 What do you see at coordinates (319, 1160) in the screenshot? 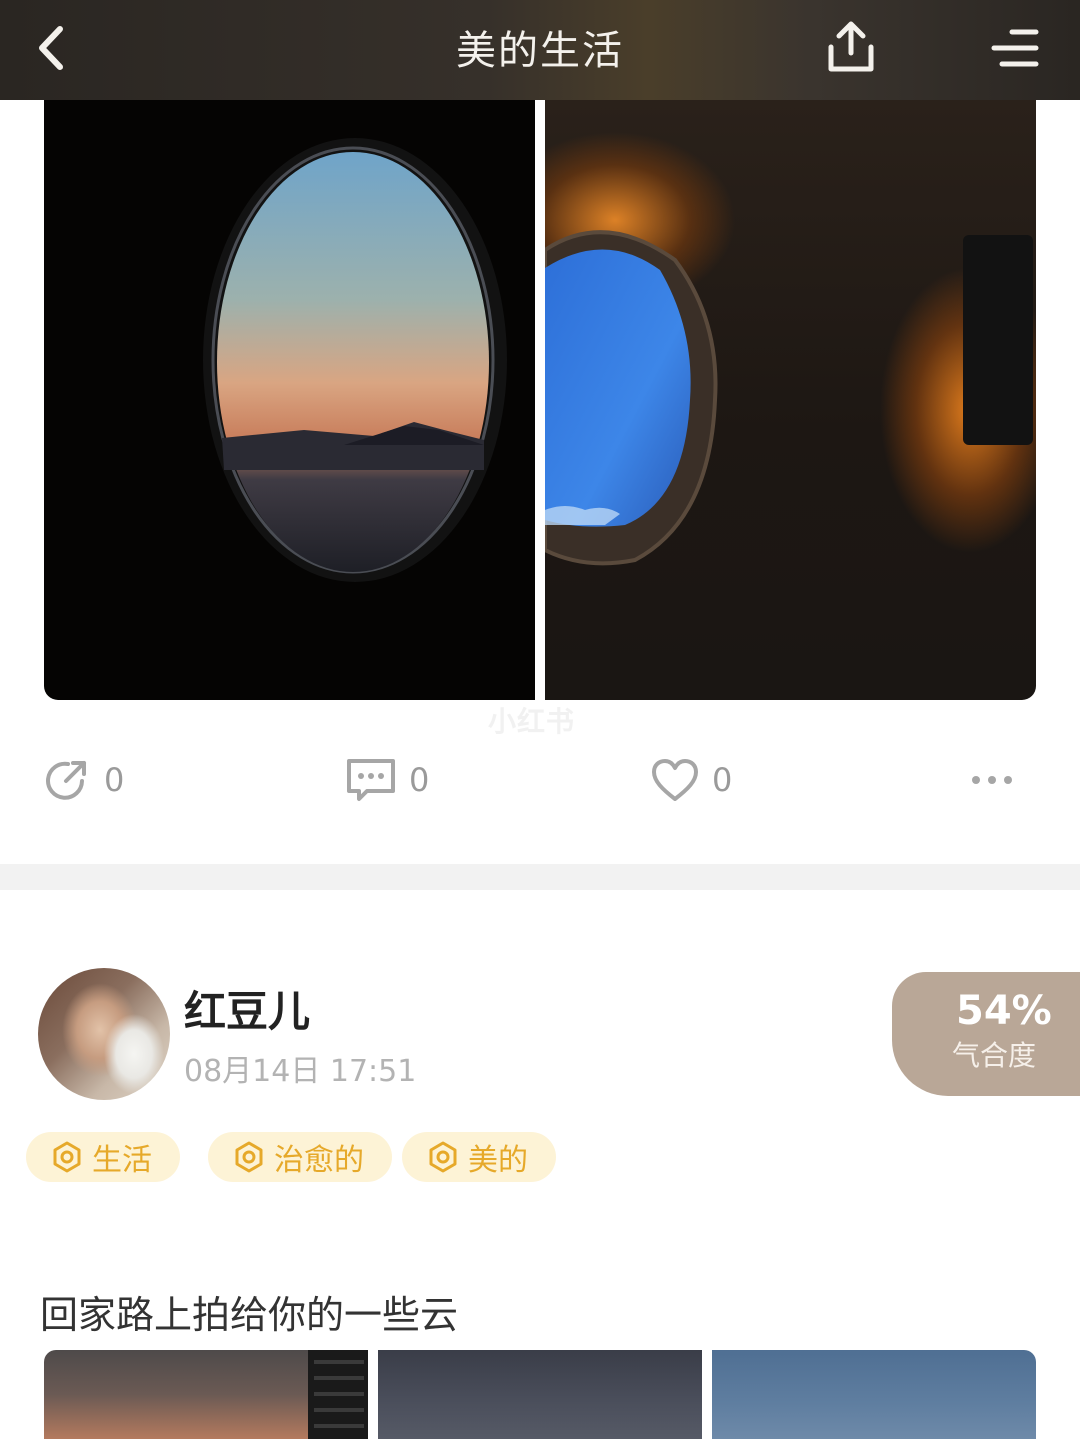
I see `tag-label: 治愈的` at bounding box center [319, 1160].